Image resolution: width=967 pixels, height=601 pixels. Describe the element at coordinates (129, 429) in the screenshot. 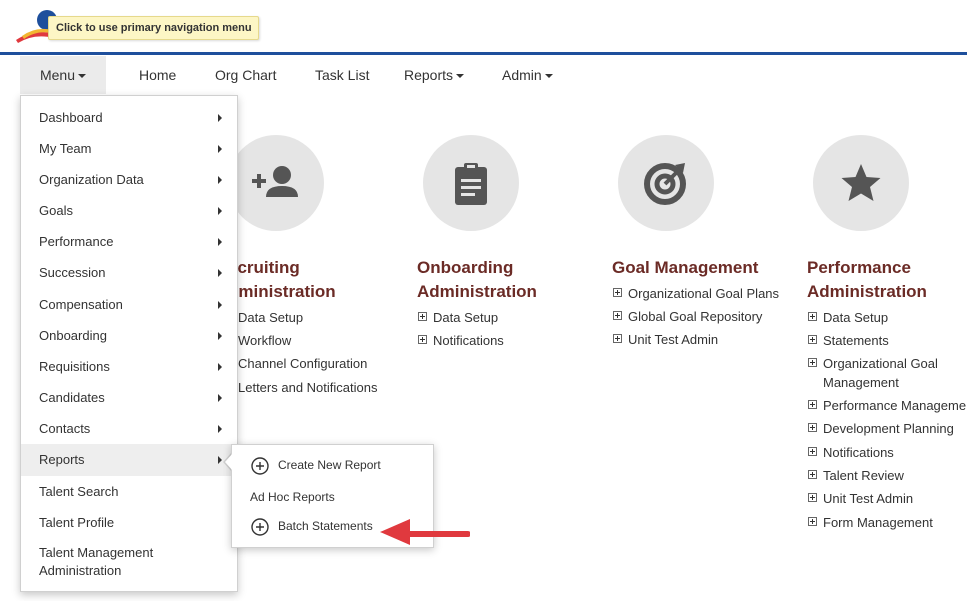

I see `menu-item-contacts: Contacts` at that location.